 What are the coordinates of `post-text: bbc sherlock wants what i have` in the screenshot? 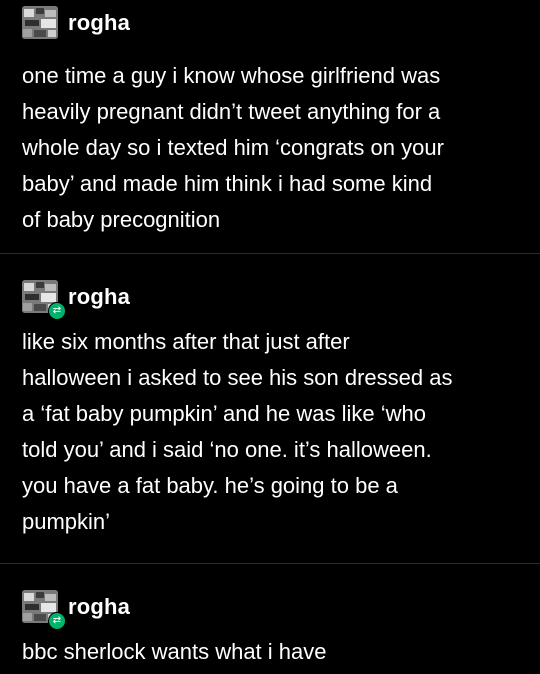 It's located at (174, 651).